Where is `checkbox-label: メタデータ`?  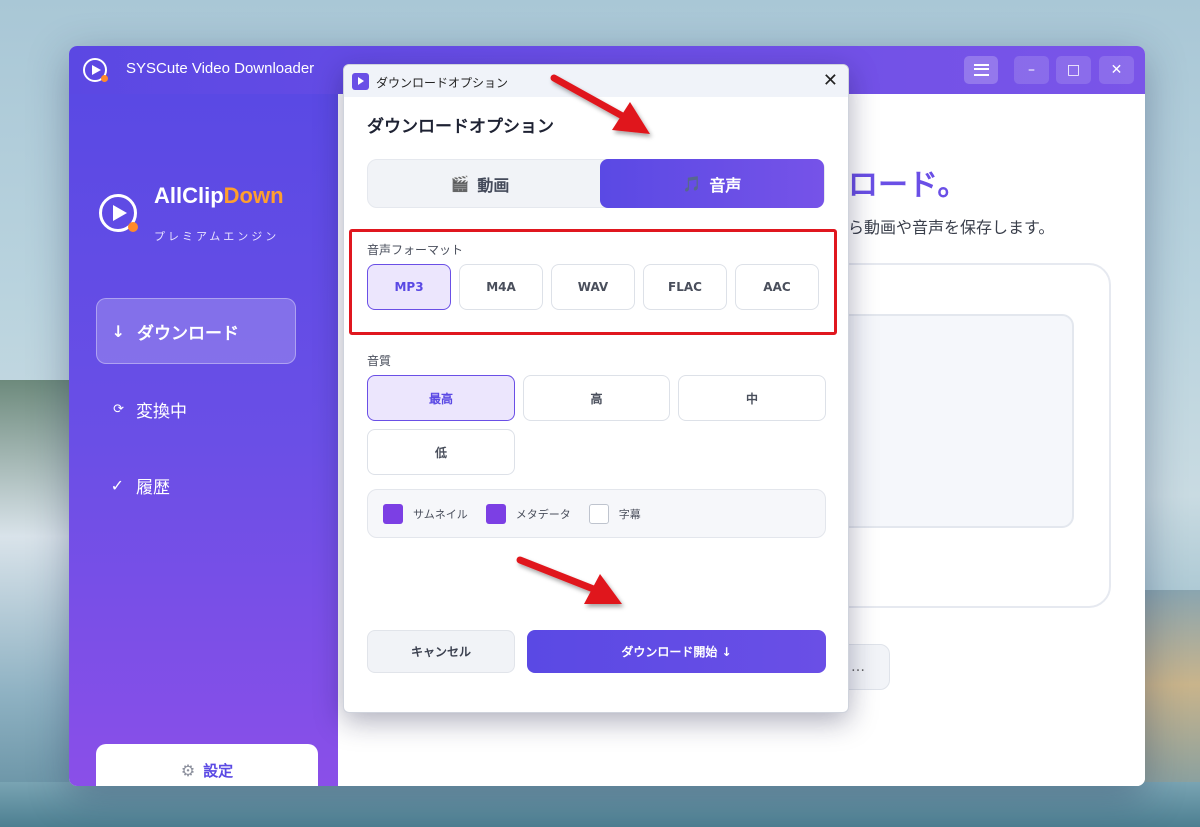
checkbox-label: メタデータ is located at coordinates (543, 514).